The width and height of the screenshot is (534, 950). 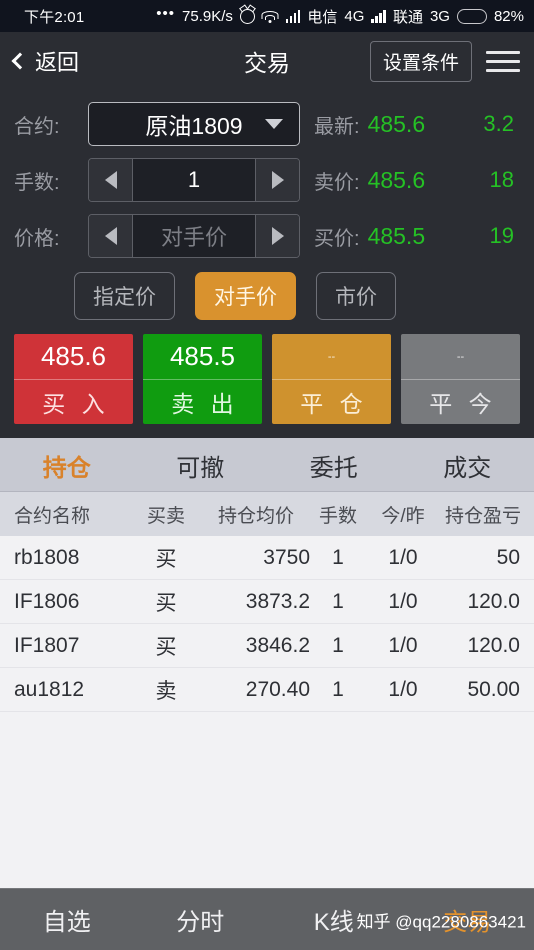 What do you see at coordinates (396, 179) in the screenshot?
I see `quote-ask-value: 485.6` at bounding box center [396, 179].